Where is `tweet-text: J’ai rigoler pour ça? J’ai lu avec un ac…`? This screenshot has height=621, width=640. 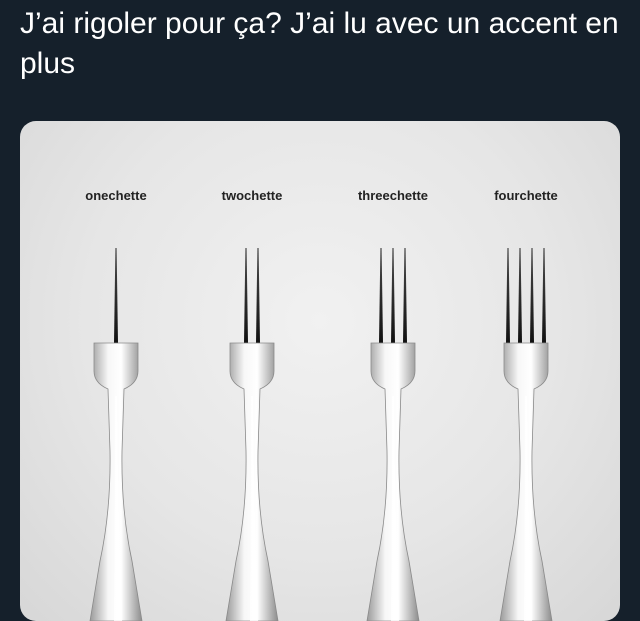 tweet-text: J’ai rigoler pour ça? J’ai lu avec un ac… is located at coordinates (319, 43).